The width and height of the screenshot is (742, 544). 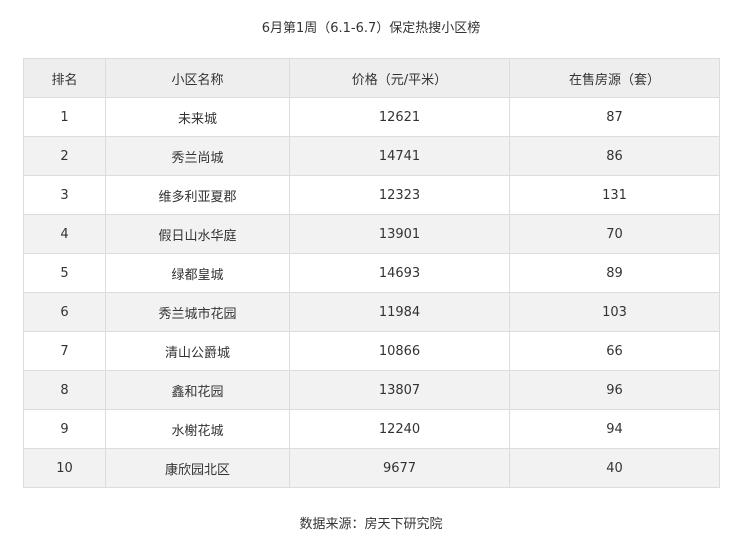 What do you see at coordinates (197, 429) in the screenshot?
I see `cell-community-name: 水榭花城` at bounding box center [197, 429].